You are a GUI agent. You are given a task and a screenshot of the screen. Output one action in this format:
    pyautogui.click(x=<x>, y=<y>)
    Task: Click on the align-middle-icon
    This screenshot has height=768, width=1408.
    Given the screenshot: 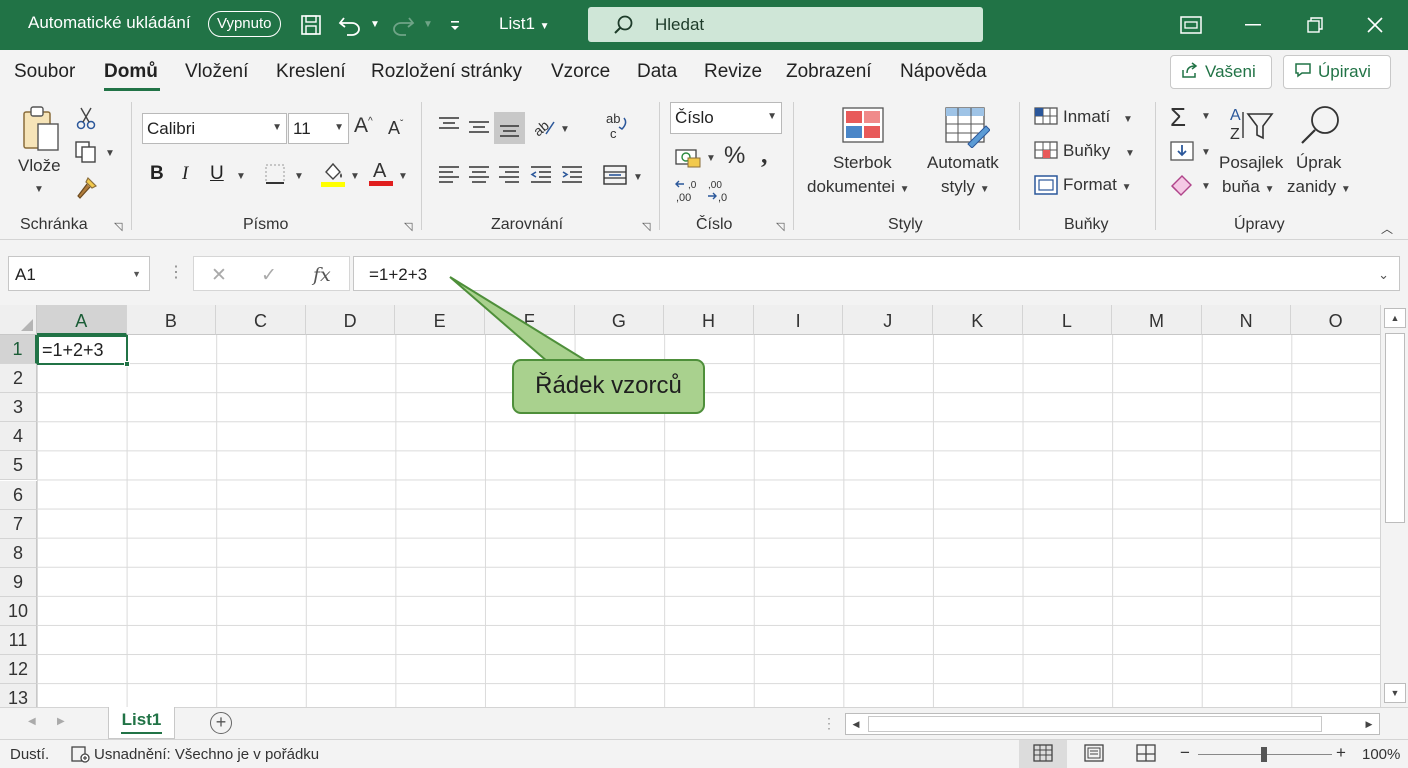 What is the action you would take?
    pyautogui.click(x=479, y=130)
    